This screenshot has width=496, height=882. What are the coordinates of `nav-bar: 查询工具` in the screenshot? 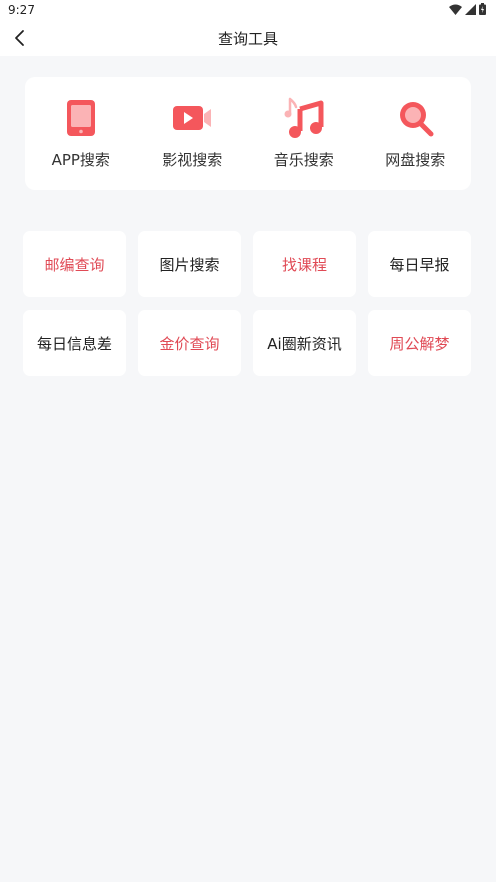 It's located at (248, 38).